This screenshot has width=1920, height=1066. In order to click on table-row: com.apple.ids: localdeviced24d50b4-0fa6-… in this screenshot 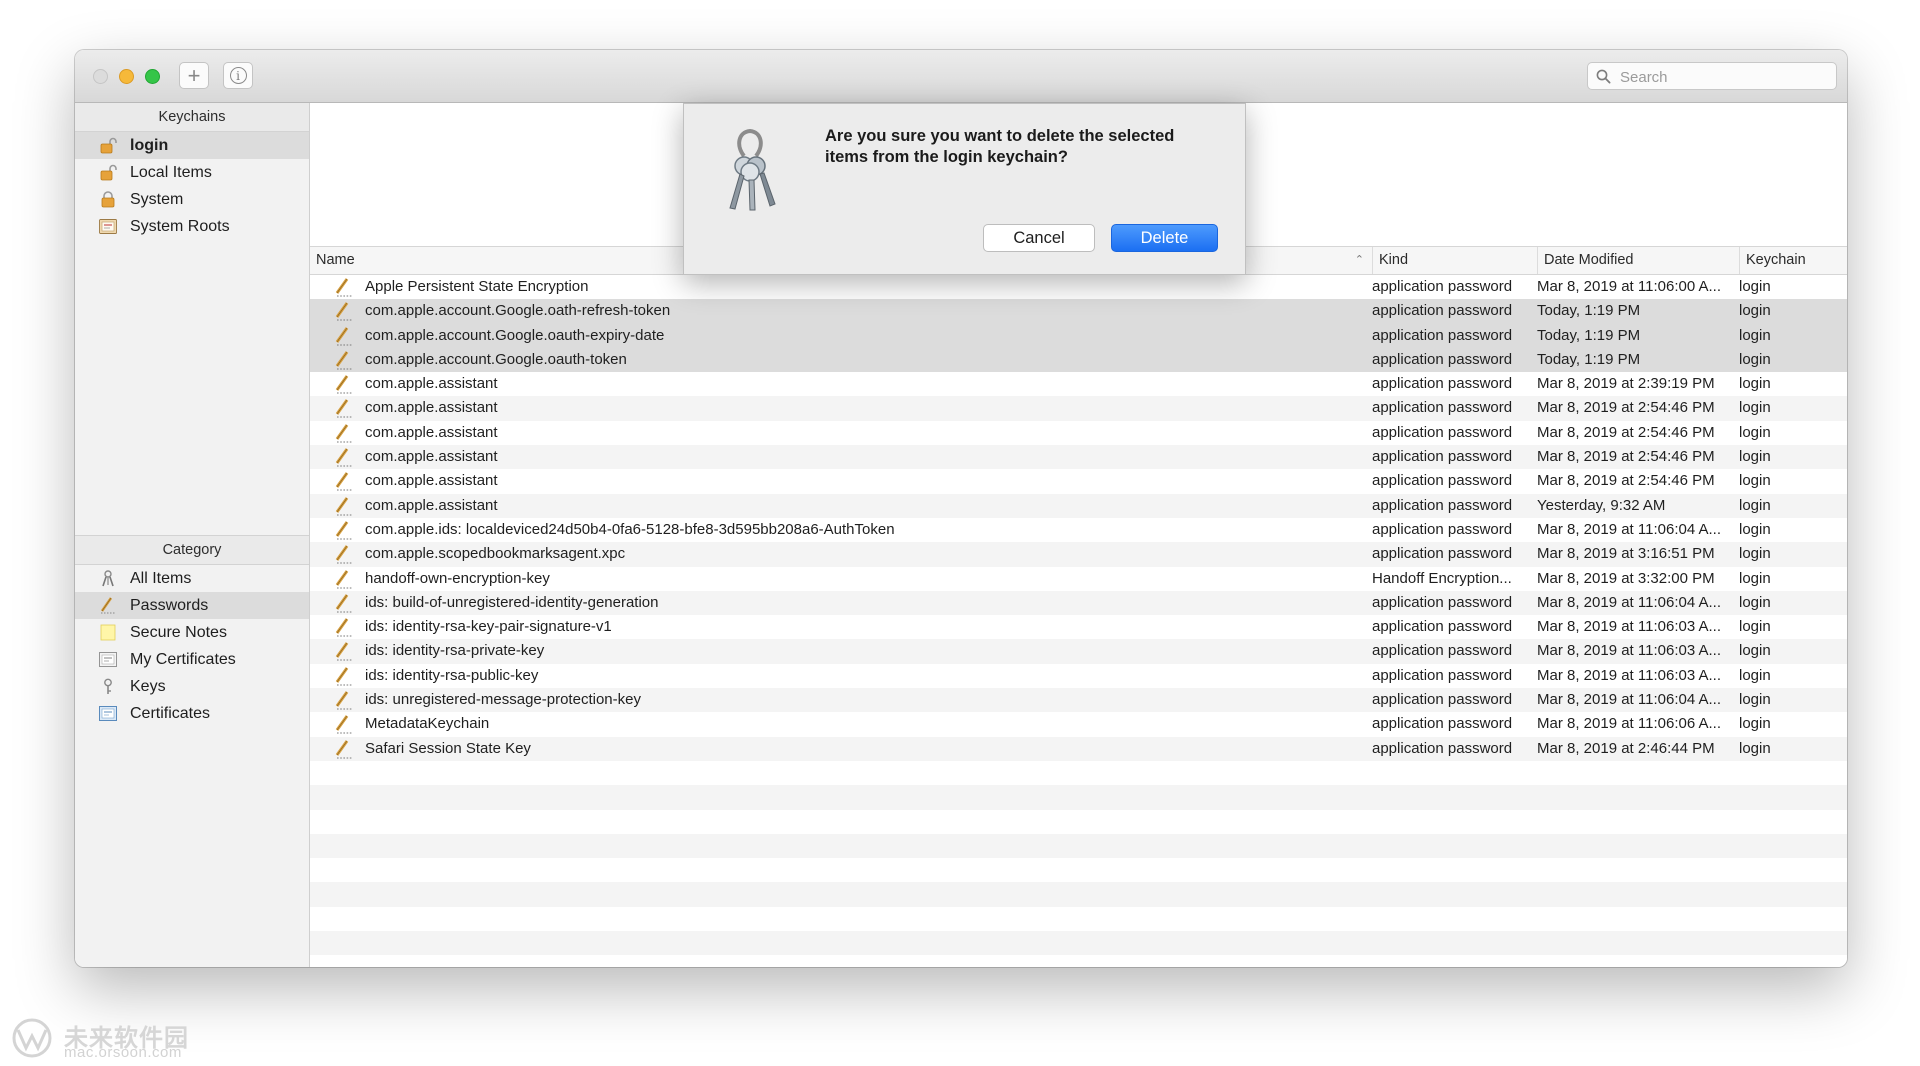, I will do `click(1078, 530)`.